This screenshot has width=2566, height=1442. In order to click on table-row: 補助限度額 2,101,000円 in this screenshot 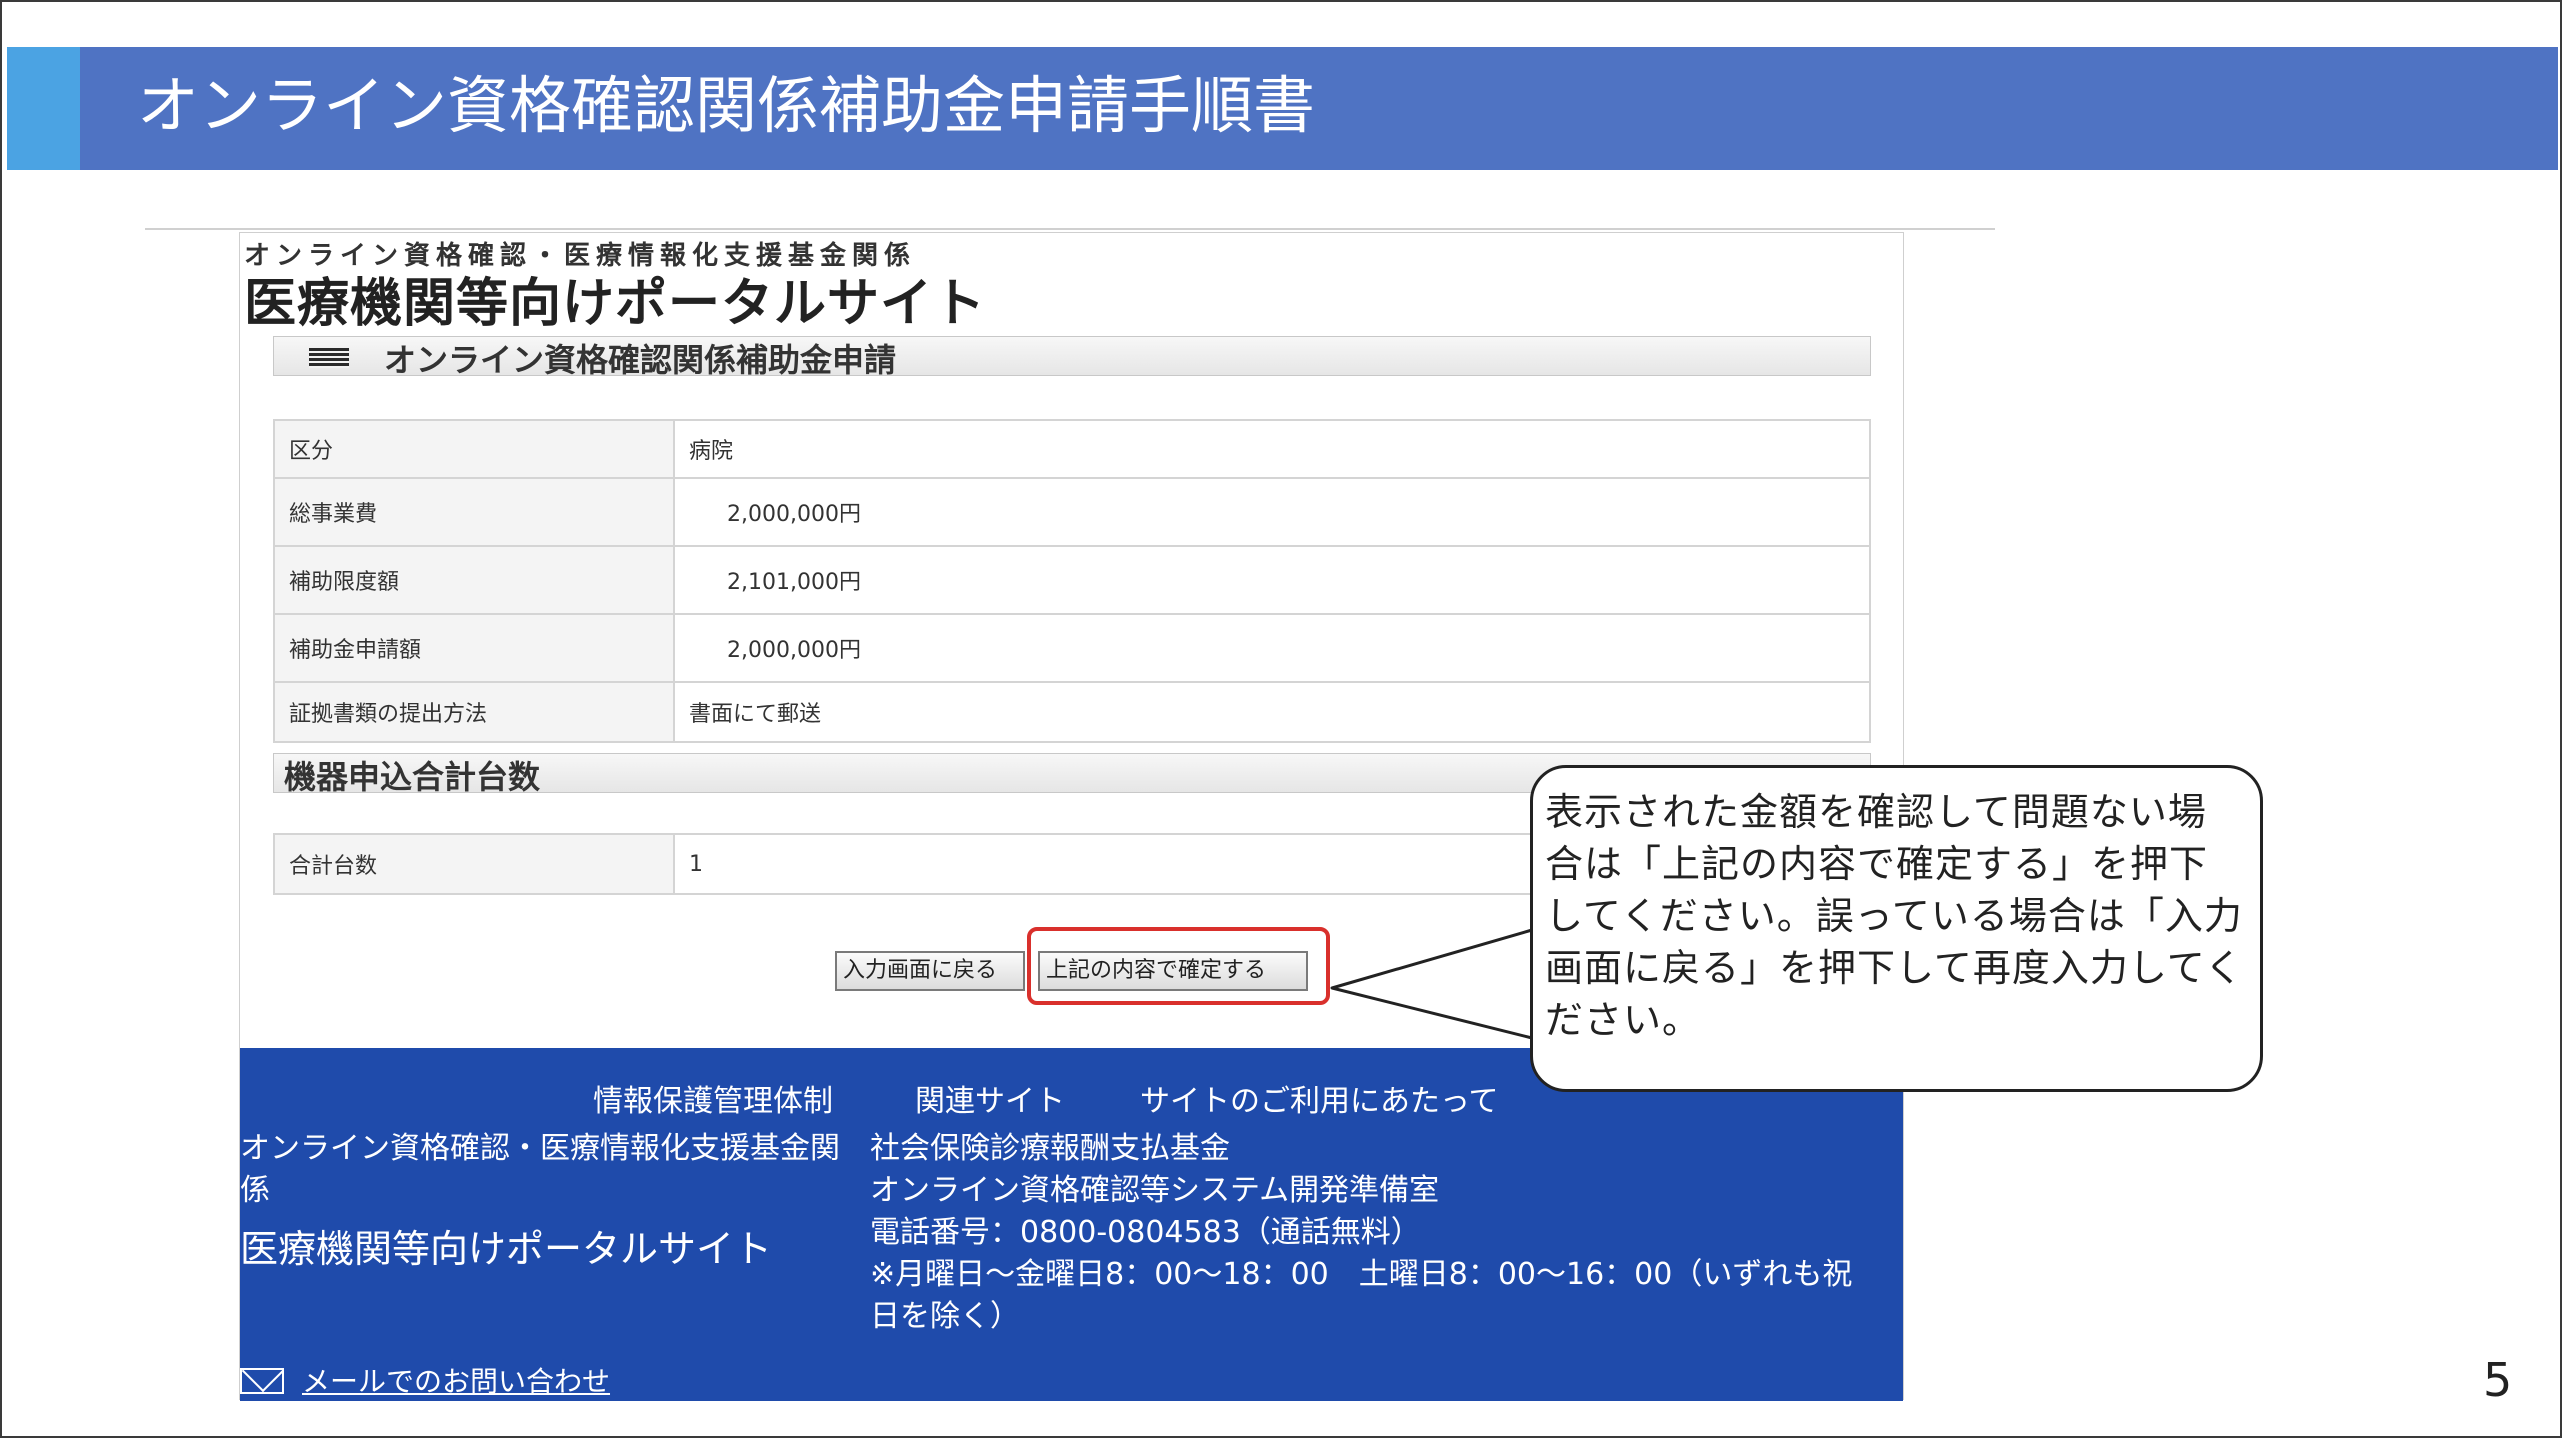, I will do `click(1072, 580)`.